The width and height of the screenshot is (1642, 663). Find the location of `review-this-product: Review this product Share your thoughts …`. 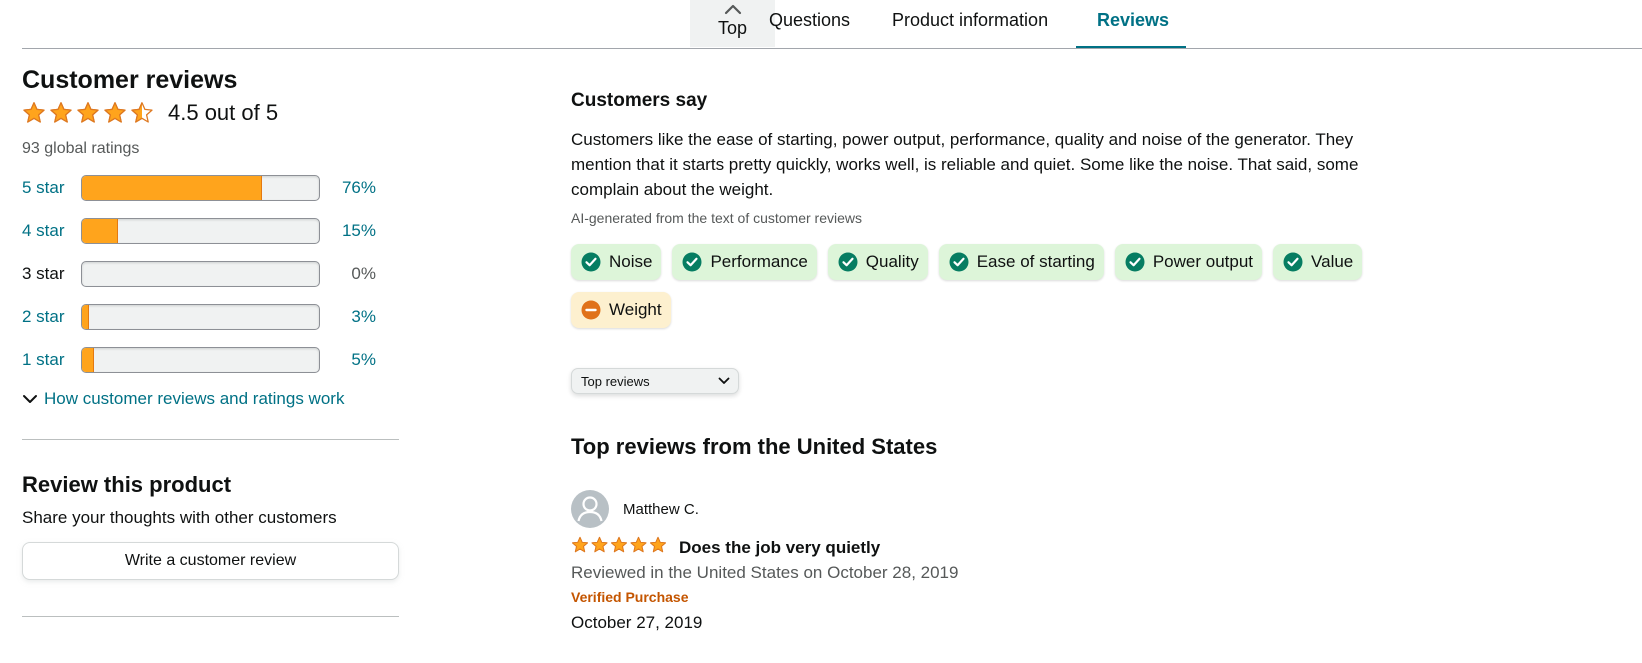

review-this-product: Review this product Share your thoughts … is located at coordinates (210, 526).